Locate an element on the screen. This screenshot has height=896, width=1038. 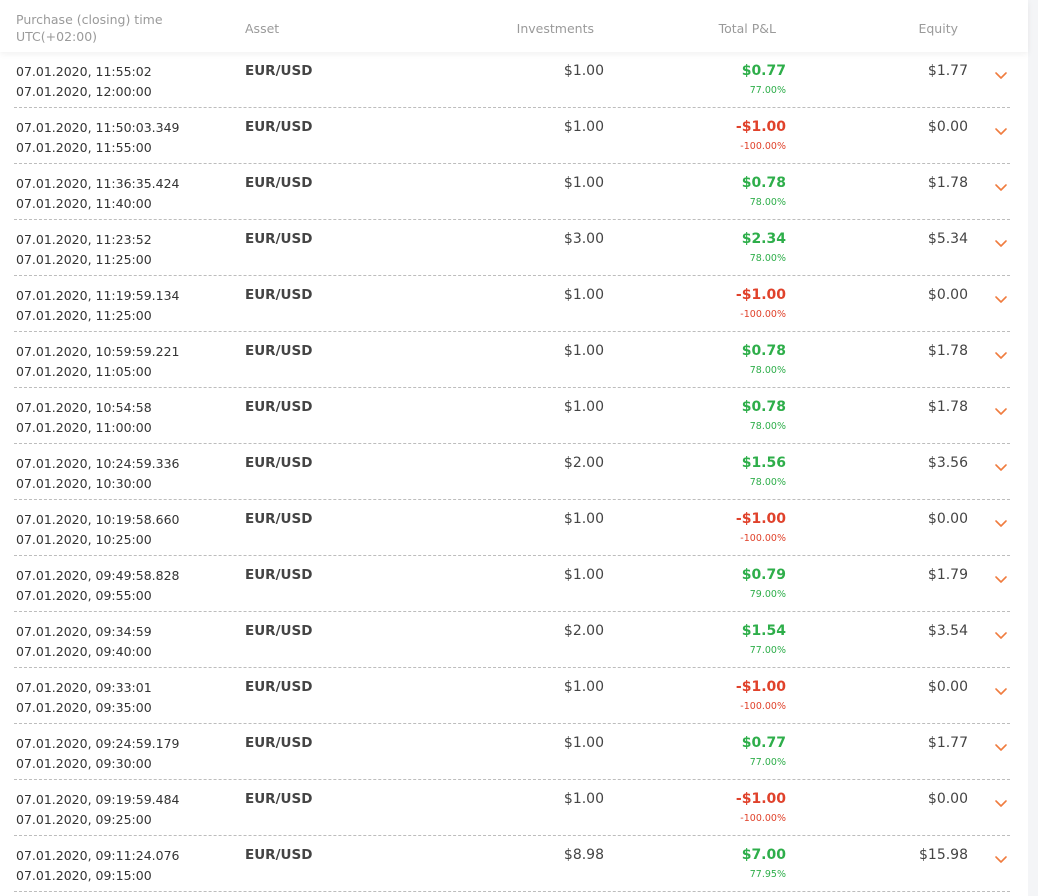
closing-time: 07.01.2020, 09:40:00 is located at coordinates (84, 651).